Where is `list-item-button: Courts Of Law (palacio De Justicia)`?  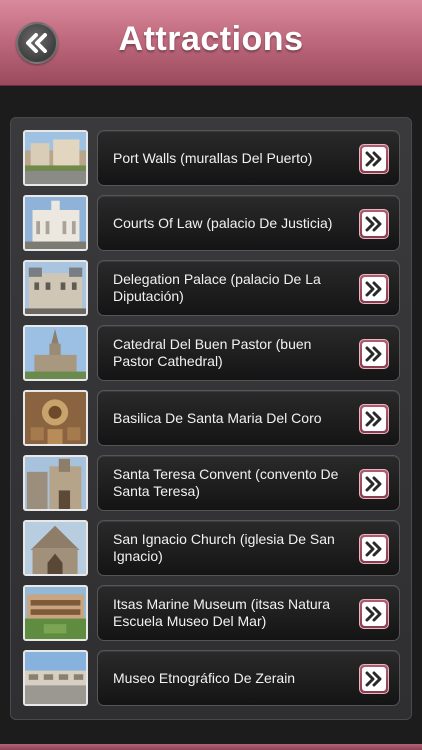 list-item-button: Courts Of Law (palacio De Justicia) is located at coordinates (248, 223).